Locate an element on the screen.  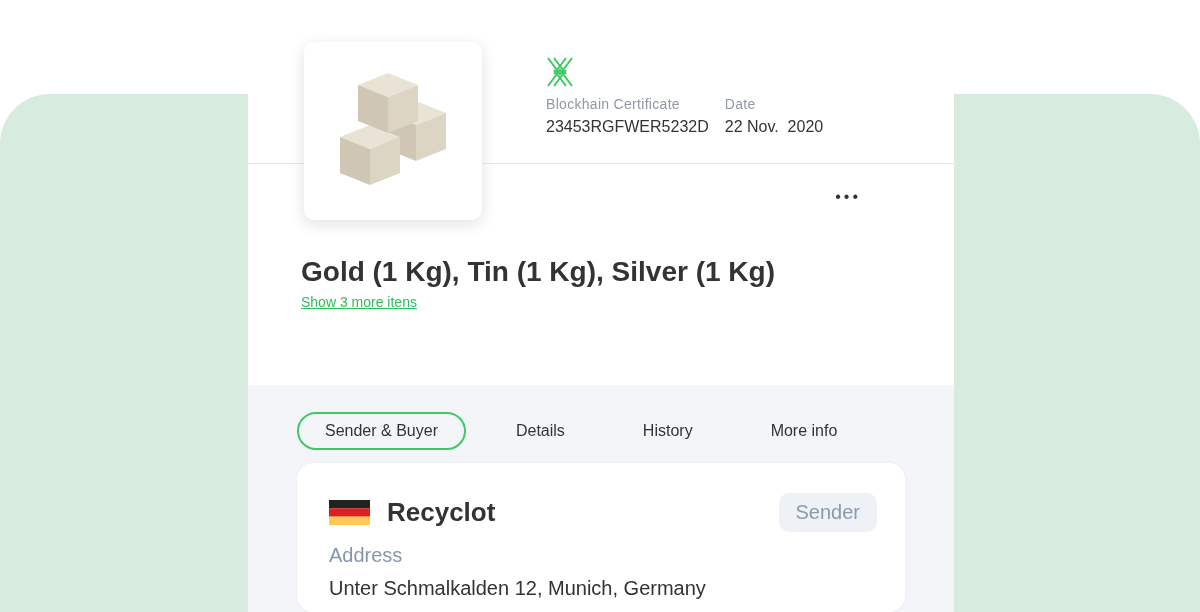
tab: Sender & Buyer is located at coordinates (381, 431).